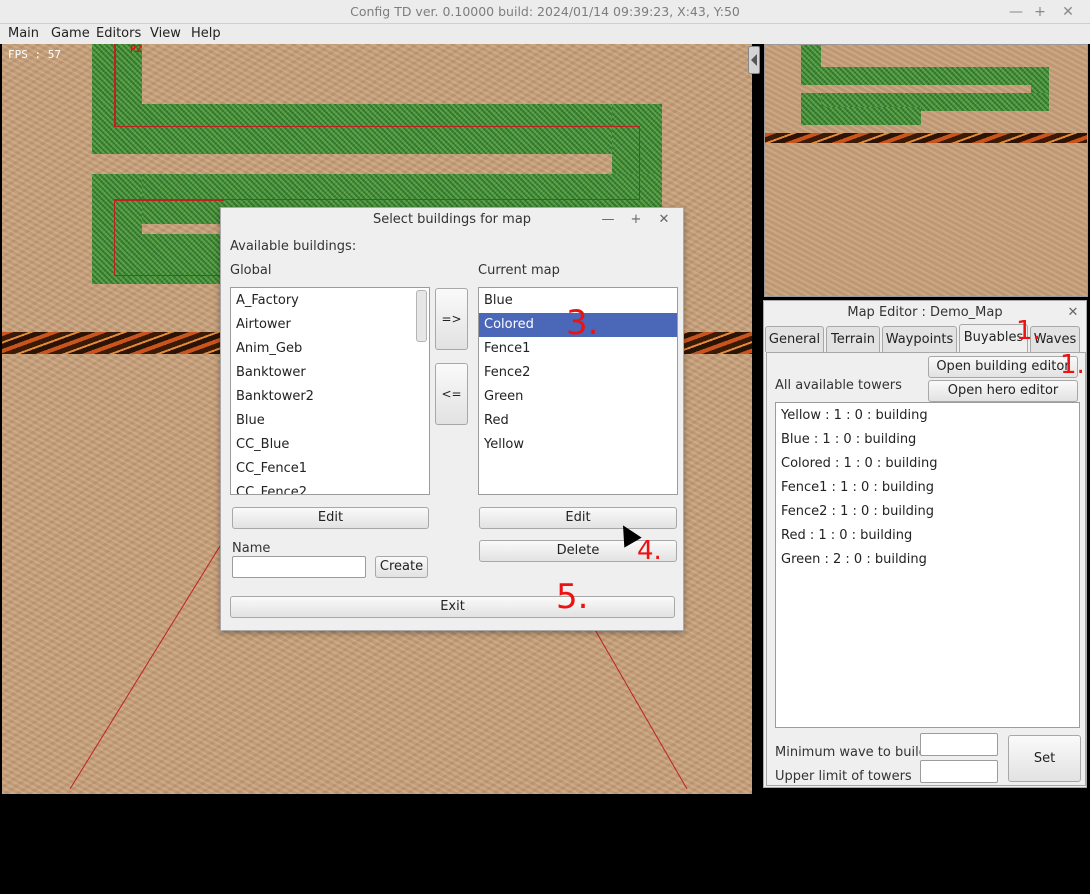 This screenshot has height=894, width=1090. I want to click on list-item: Anim_Geb, so click(330, 349).